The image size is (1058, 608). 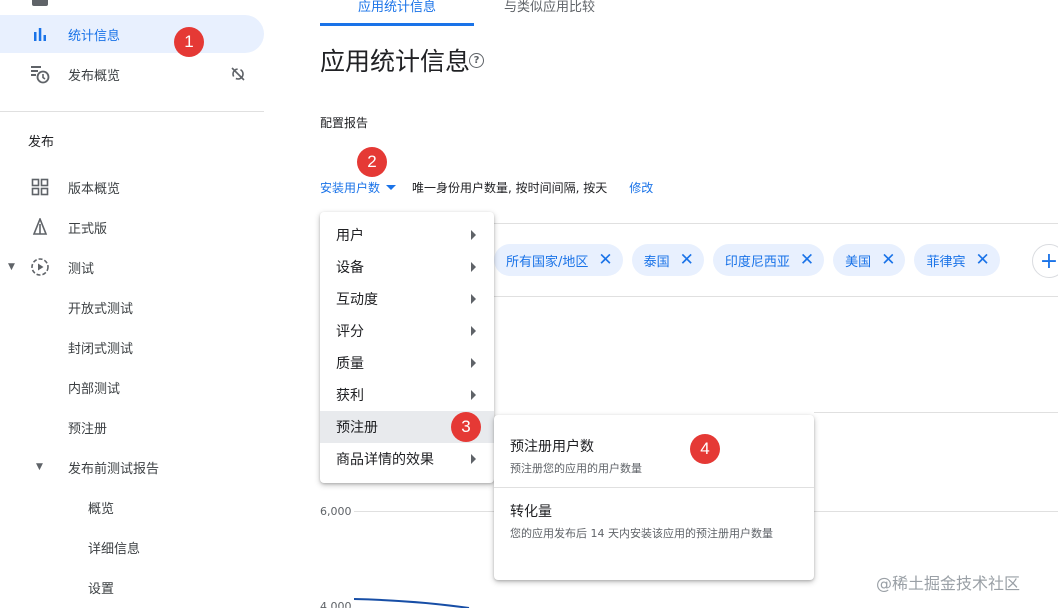 I want to click on option-title: 转化量, so click(x=531, y=512).